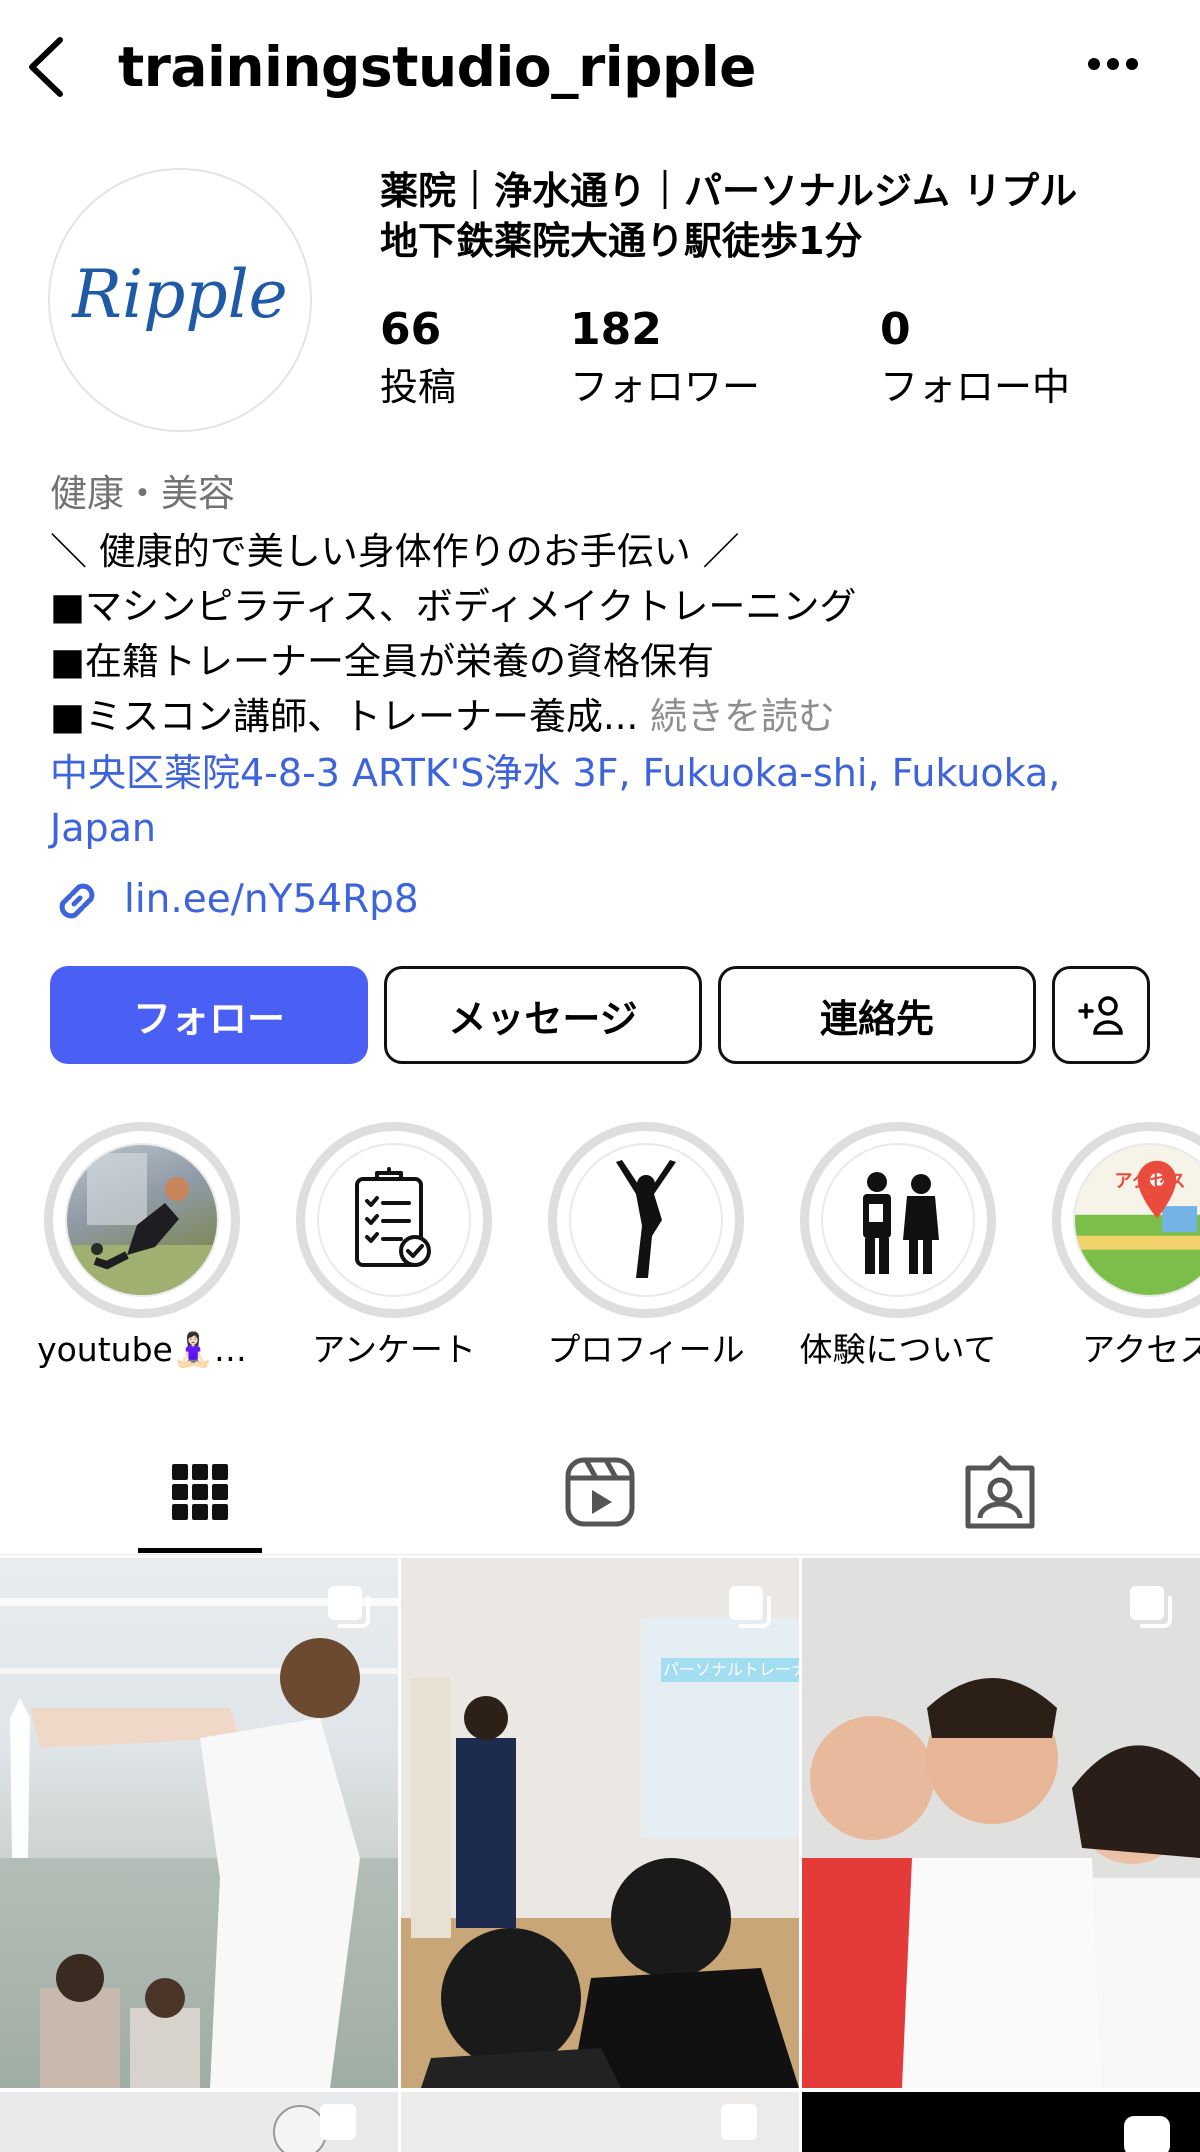 The width and height of the screenshot is (1200, 2152). What do you see at coordinates (271, 900) in the screenshot?
I see `external-link: lin.ee/nY54Rp8` at bounding box center [271, 900].